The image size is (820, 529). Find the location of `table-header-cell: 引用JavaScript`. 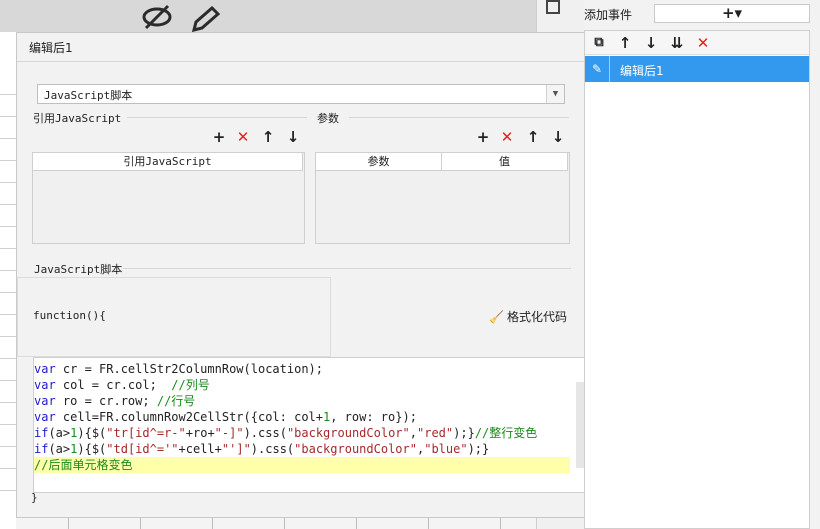

table-header-cell: 引用JavaScript is located at coordinates (168, 162).